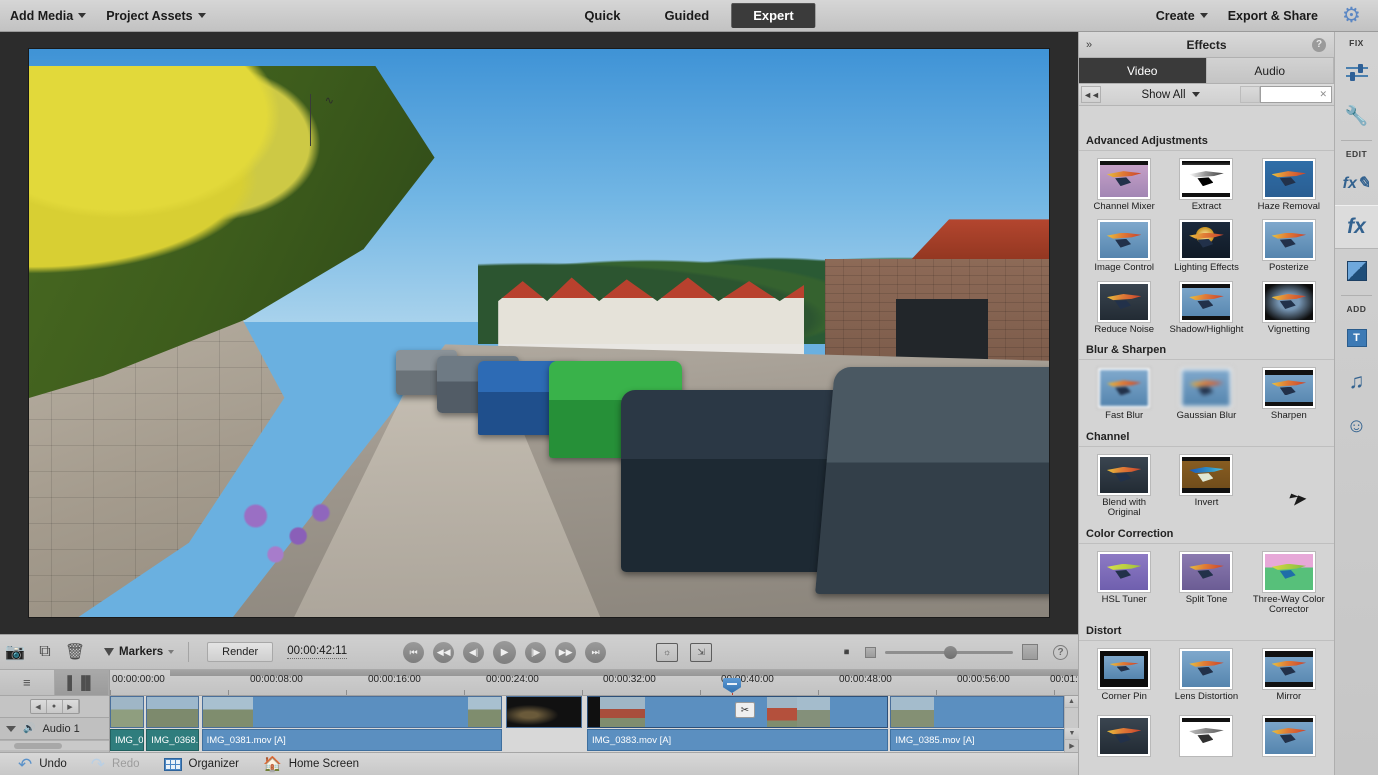 This screenshot has height=775, width=1378. What do you see at coordinates (311, 764) in the screenshot?
I see `home-screen-button: 🏠 Home Screen` at bounding box center [311, 764].